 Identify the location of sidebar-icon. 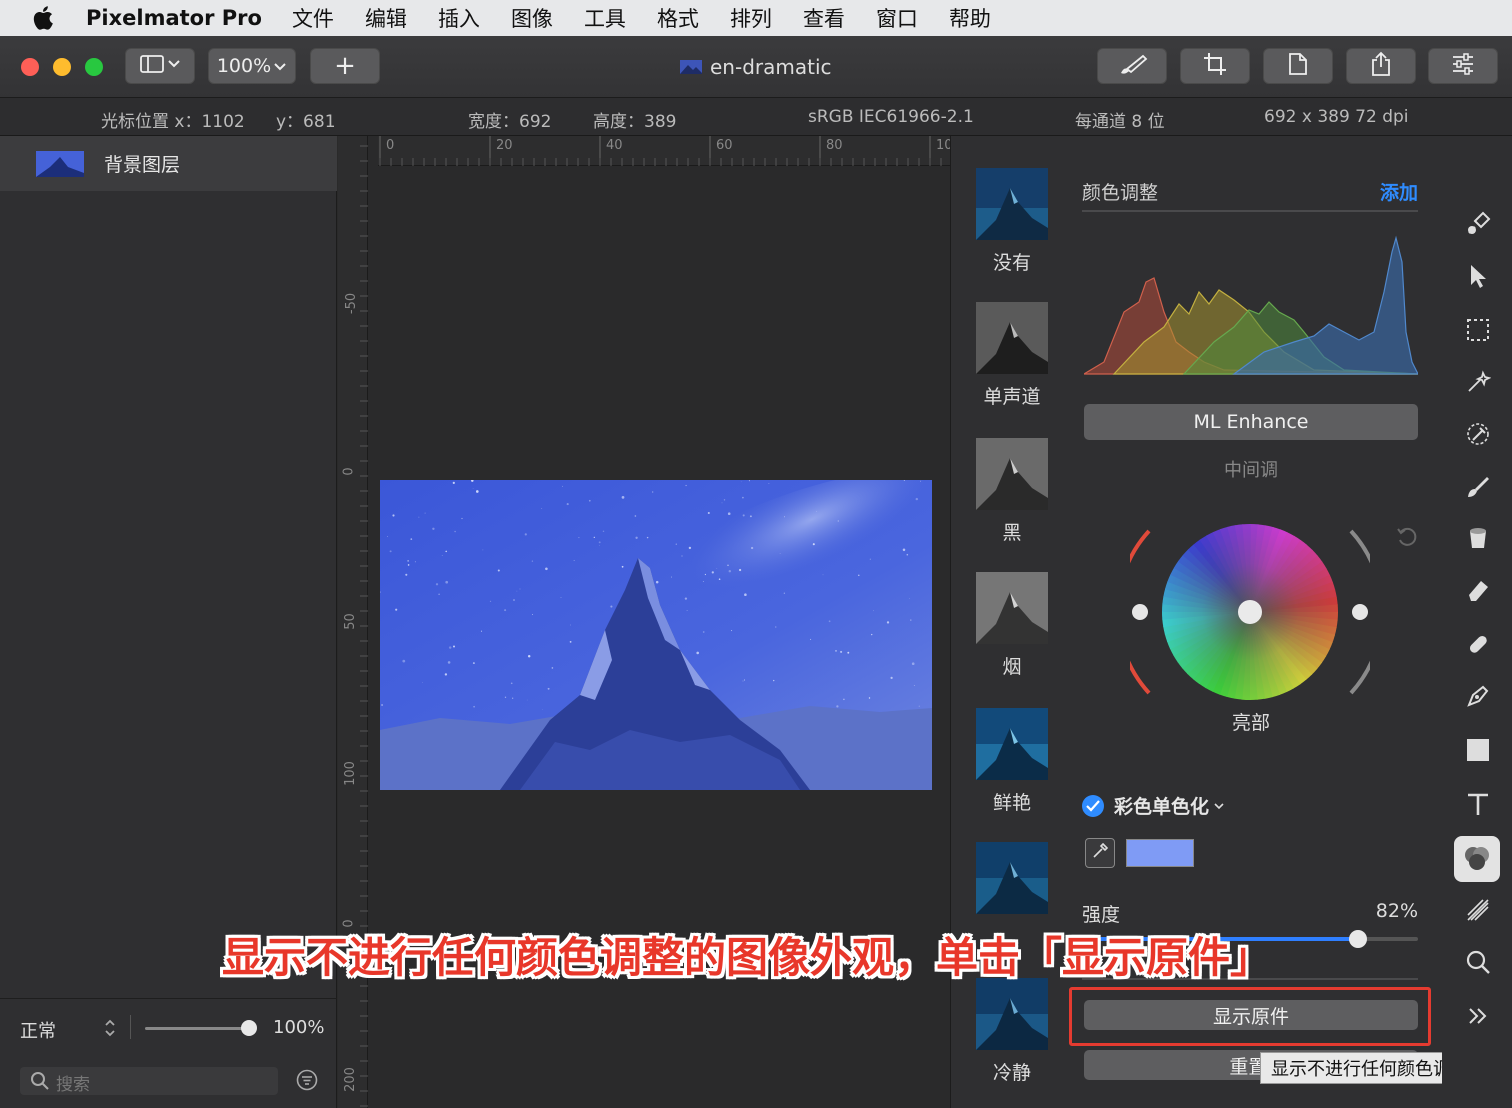
(160, 66).